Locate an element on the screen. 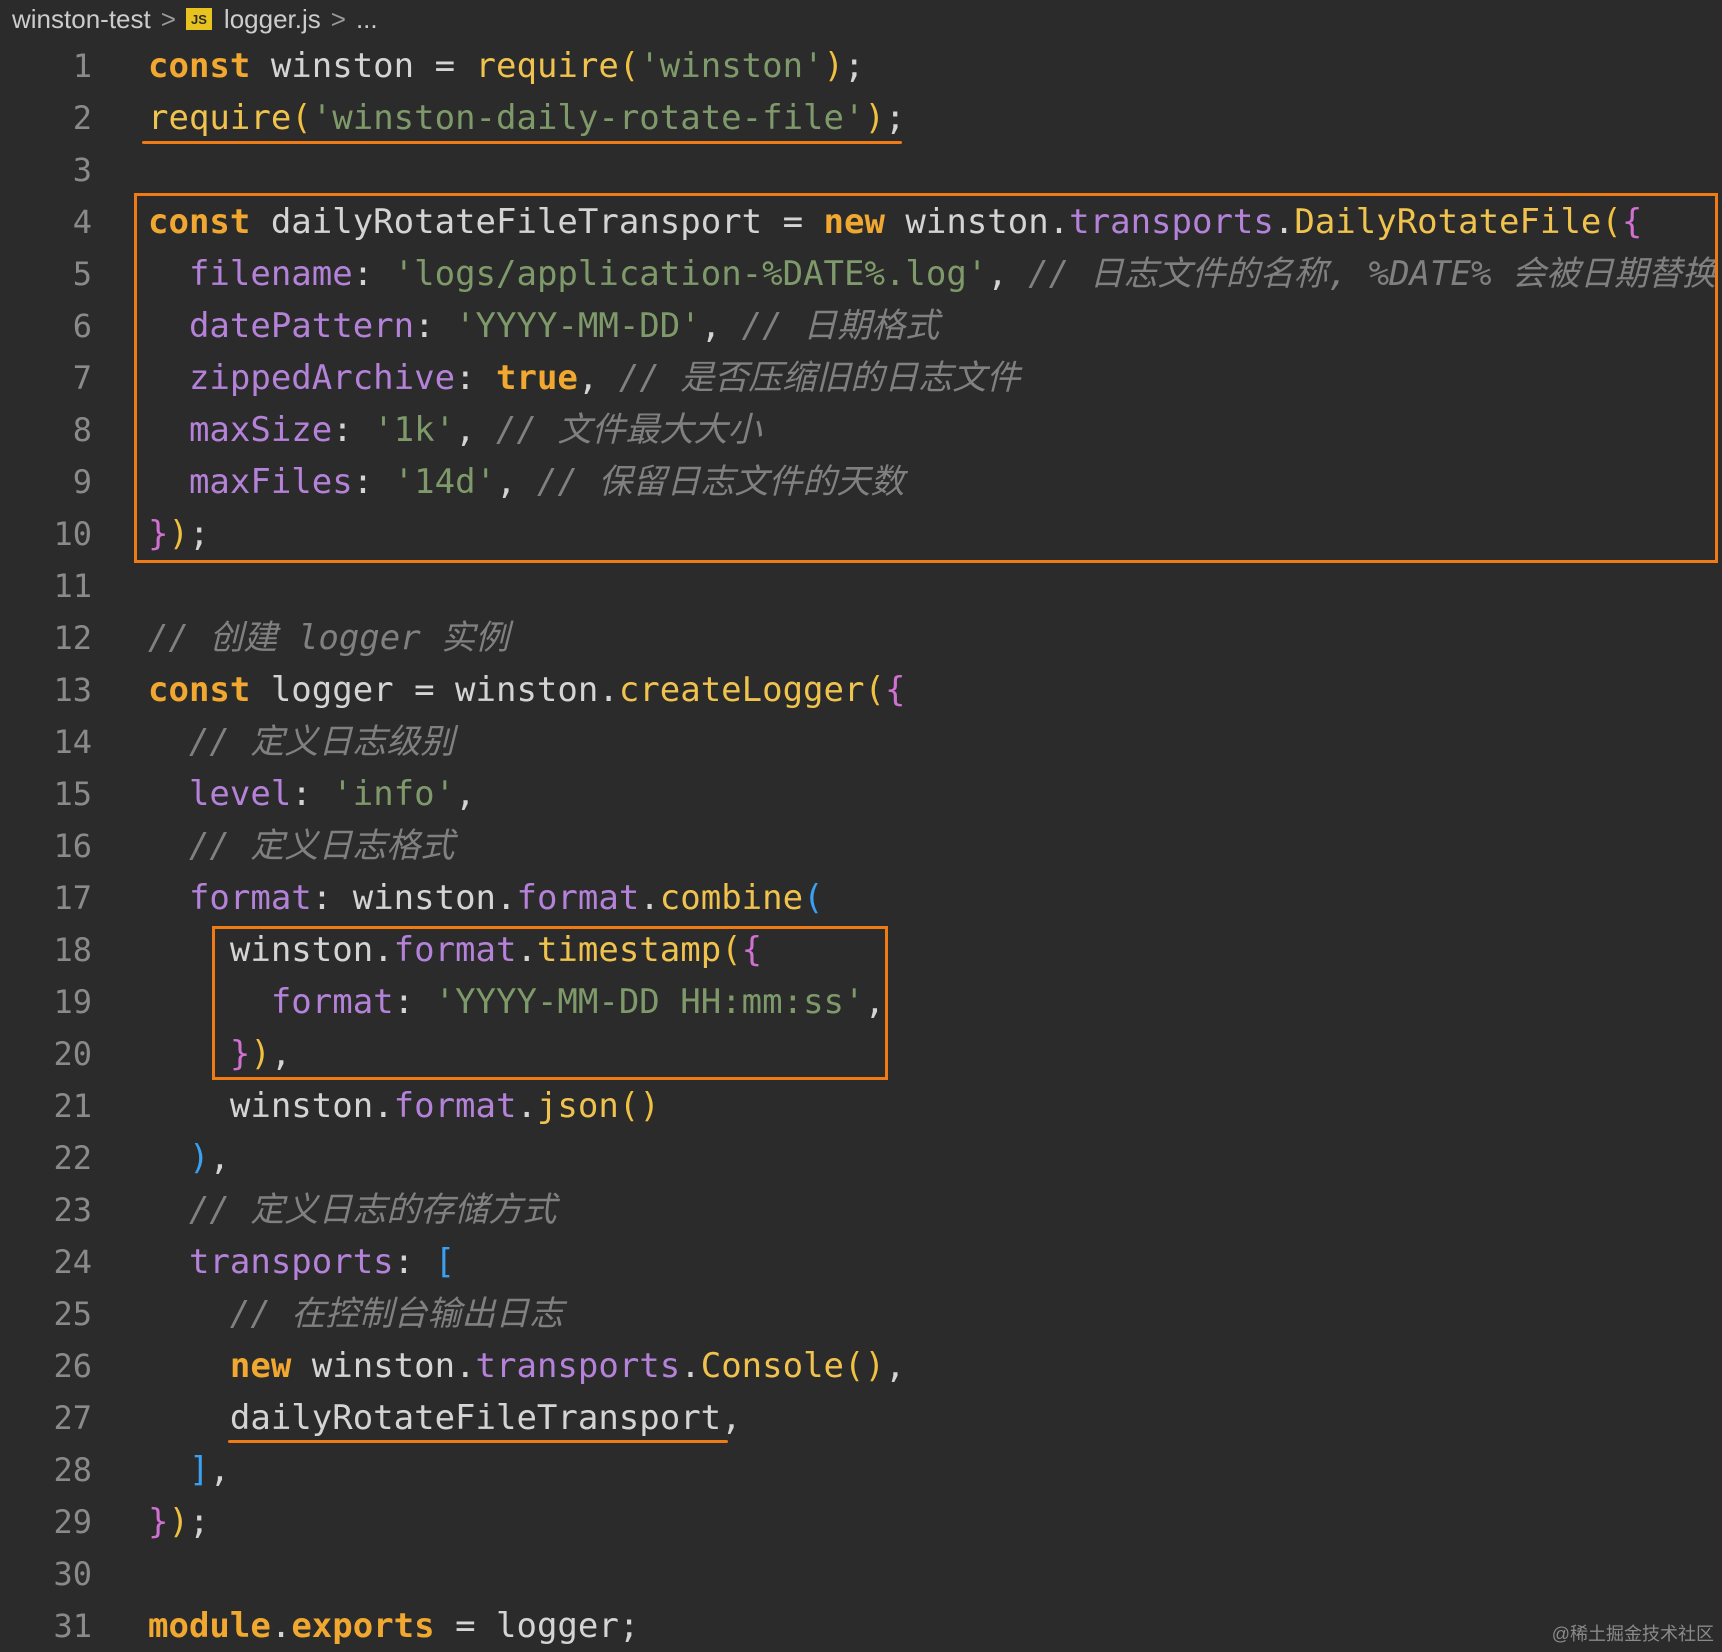  code-token: } is located at coordinates (158, 1522).